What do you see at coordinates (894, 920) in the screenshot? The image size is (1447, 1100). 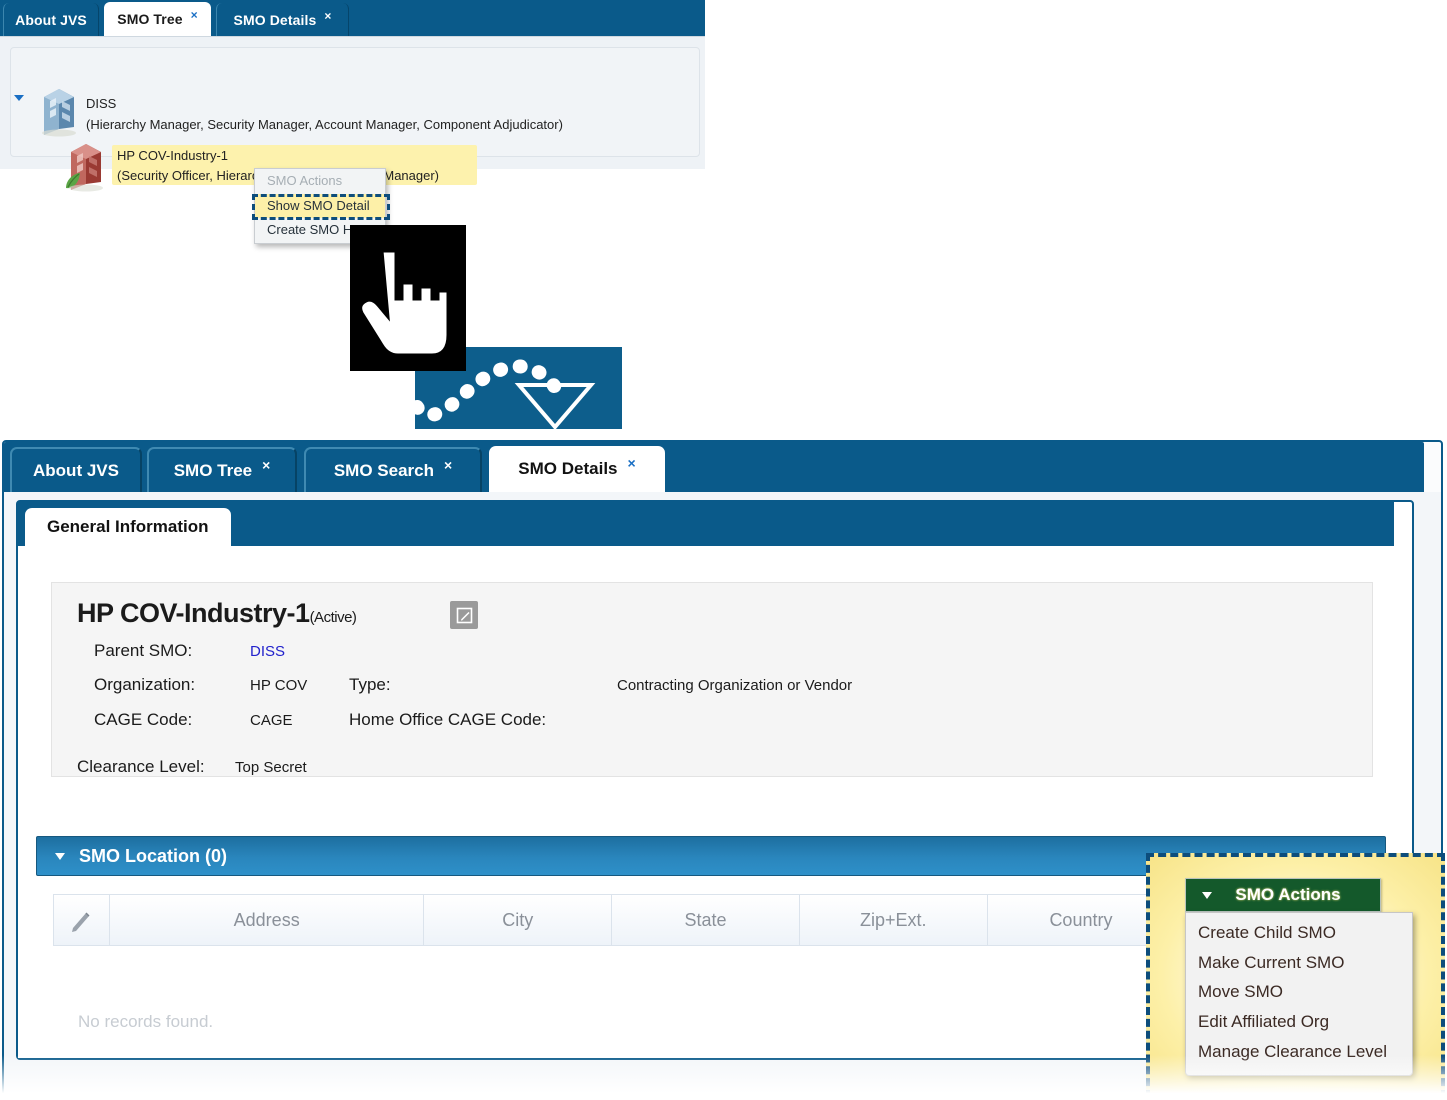 I see `column-header-zip-ext: Zip+Ext.` at bounding box center [894, 920].